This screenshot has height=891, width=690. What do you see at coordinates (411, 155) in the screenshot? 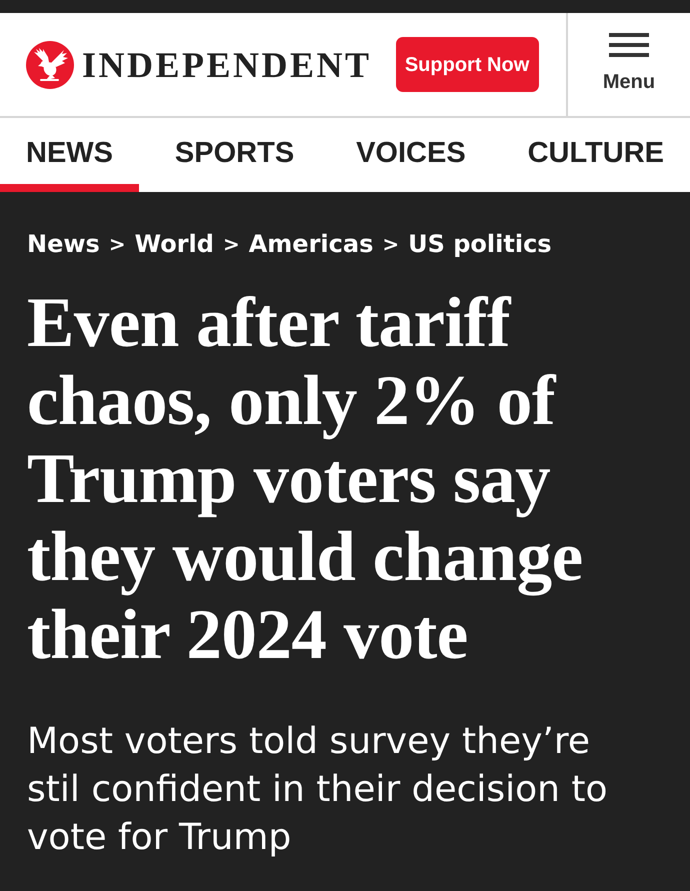
I see `section-tab: VOICES` at bounding box center [411, 155].